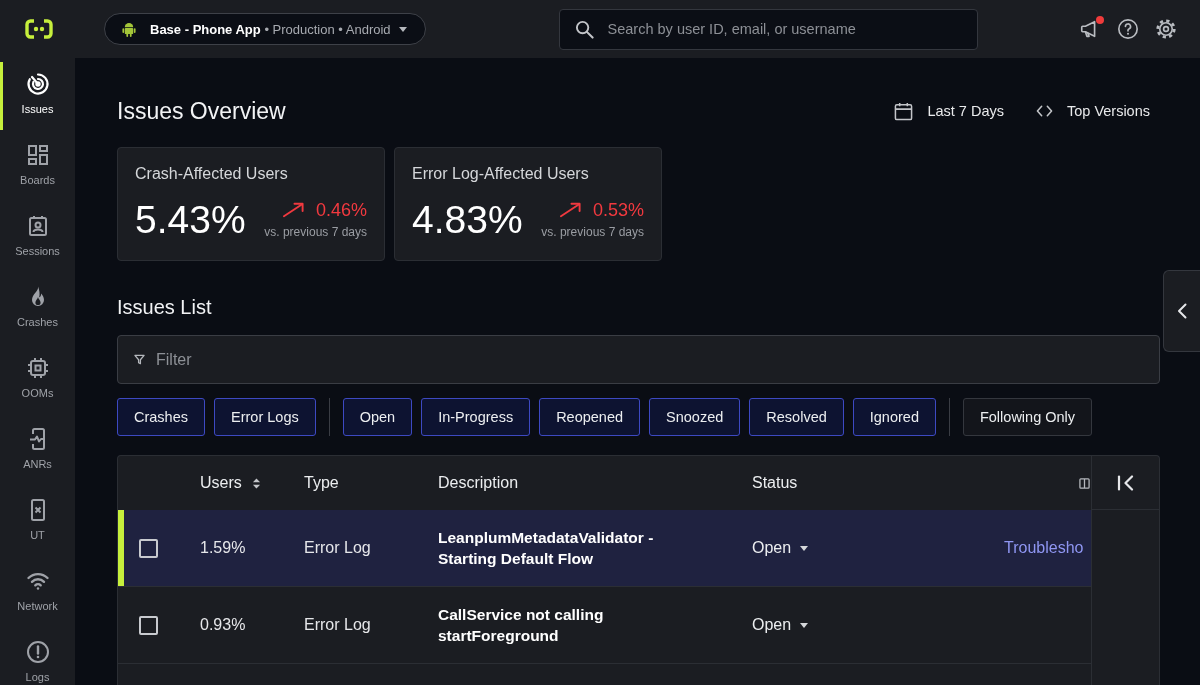  I want to click on versions-button: Top Versions, so click(1092, 111).